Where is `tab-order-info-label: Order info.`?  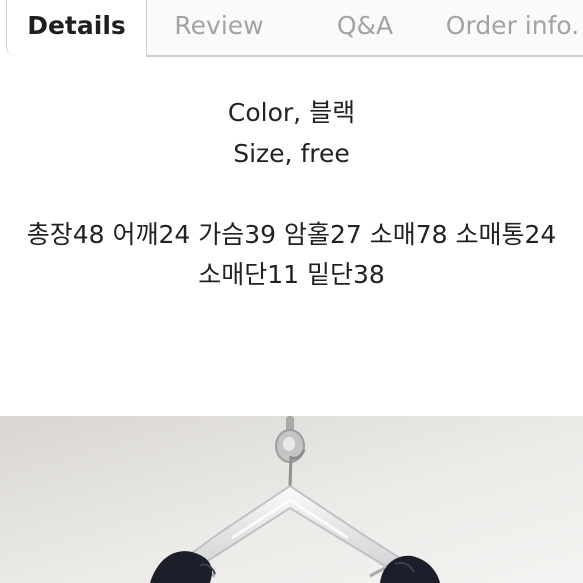
tab-order-info-label: Order info. is located at coordinates (512, 25).